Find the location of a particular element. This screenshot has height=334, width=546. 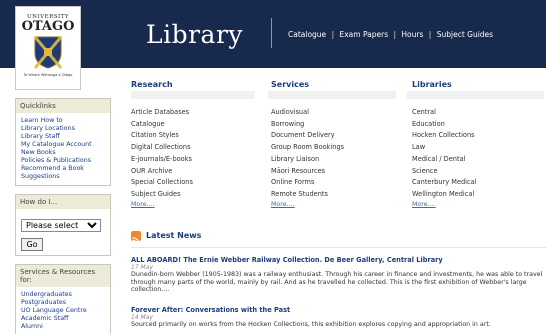

list-item: Canterbury Medical is located at coordinates (444, 183).